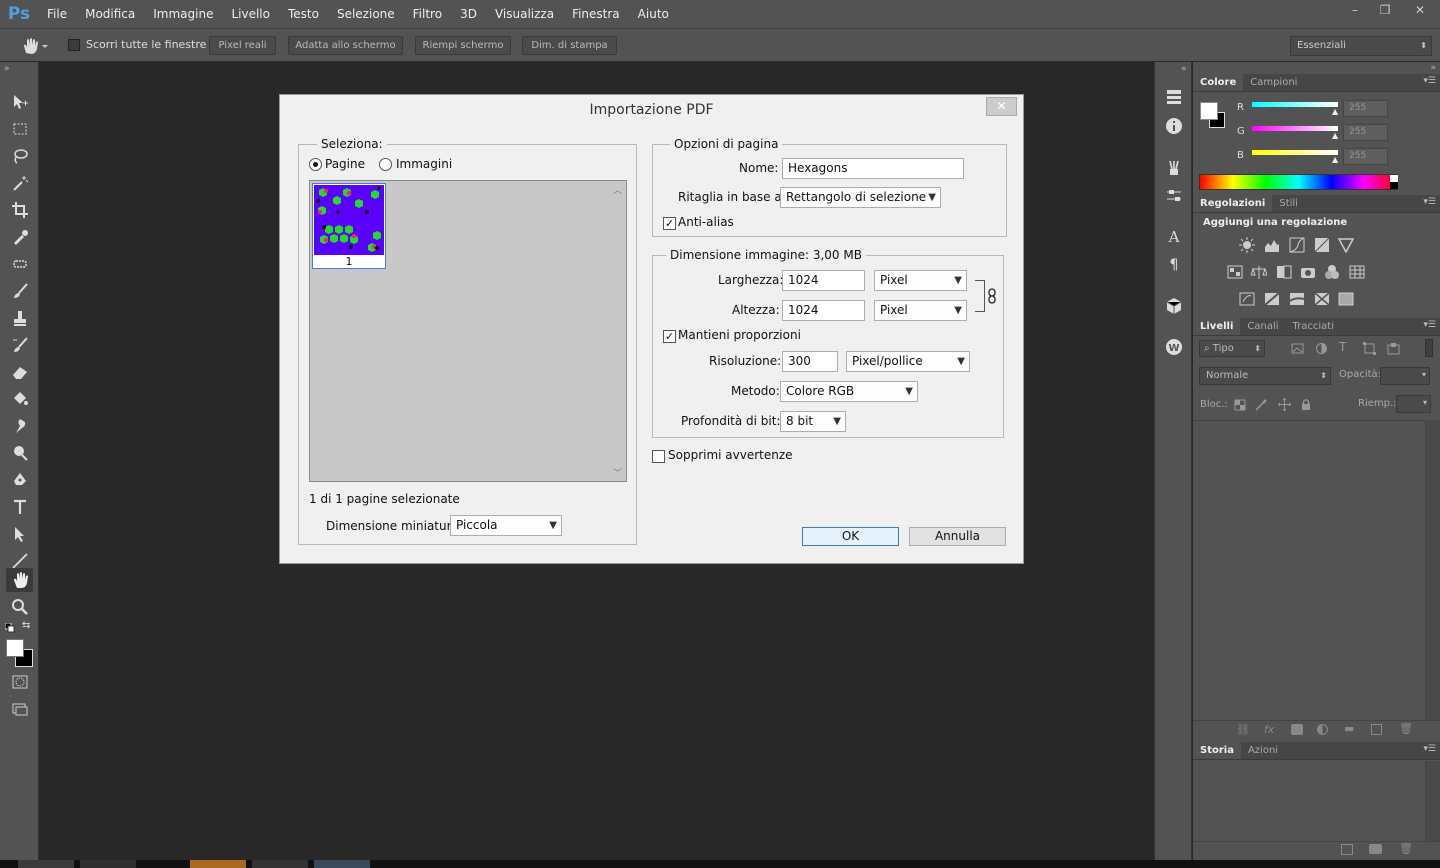 This screenshot has width=1440, height=868. I want to click on menu-testo: Testo, so click(303, 14).